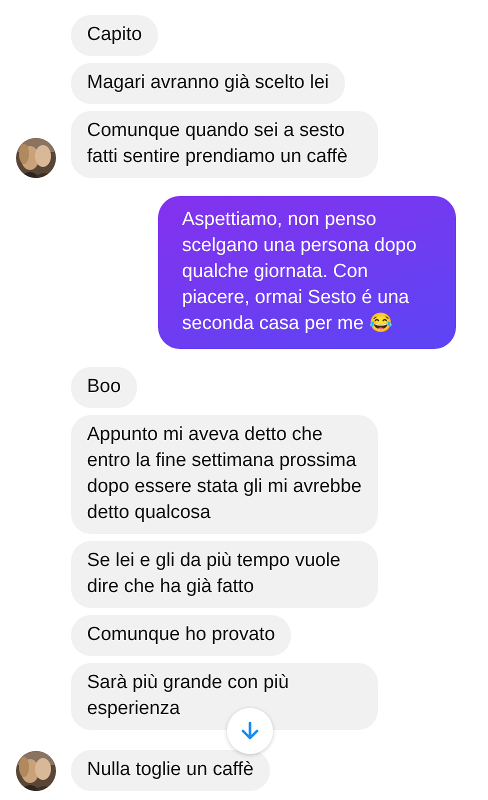 This screenshot has width=488, height=800. Describe the element at coordinates (208, 83) in the screenshot. I see `message-bubble: Magari avranno già scelto lei` at that location.